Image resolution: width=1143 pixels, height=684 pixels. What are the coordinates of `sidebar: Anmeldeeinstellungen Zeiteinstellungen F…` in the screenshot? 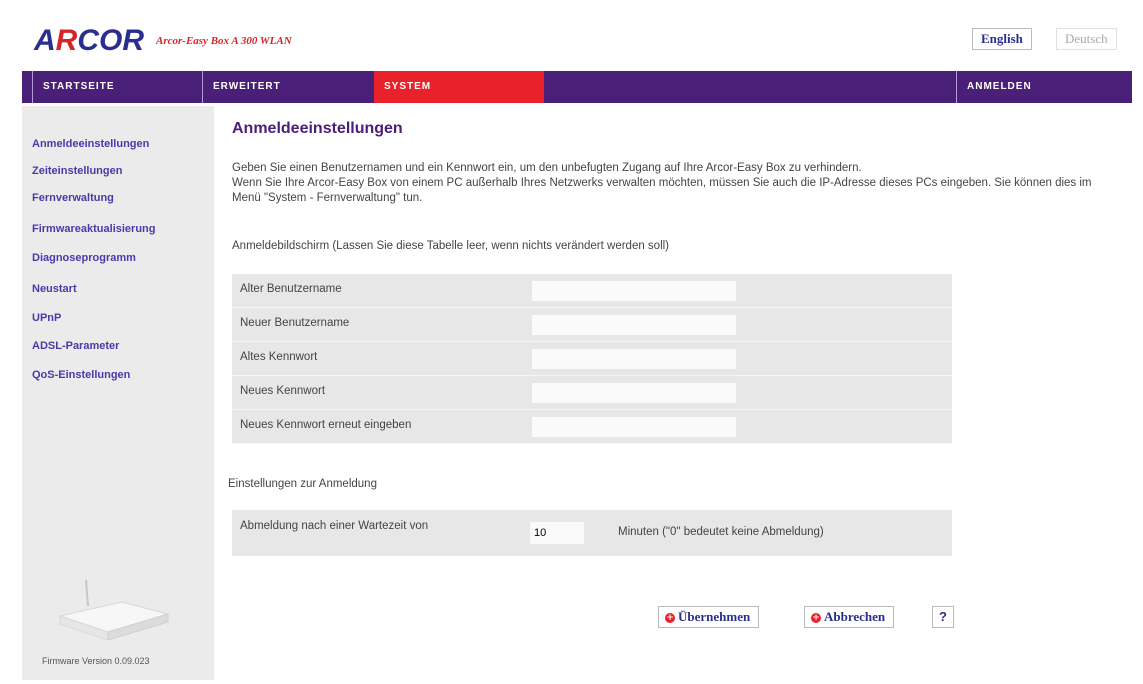 It's located at (118, 393).